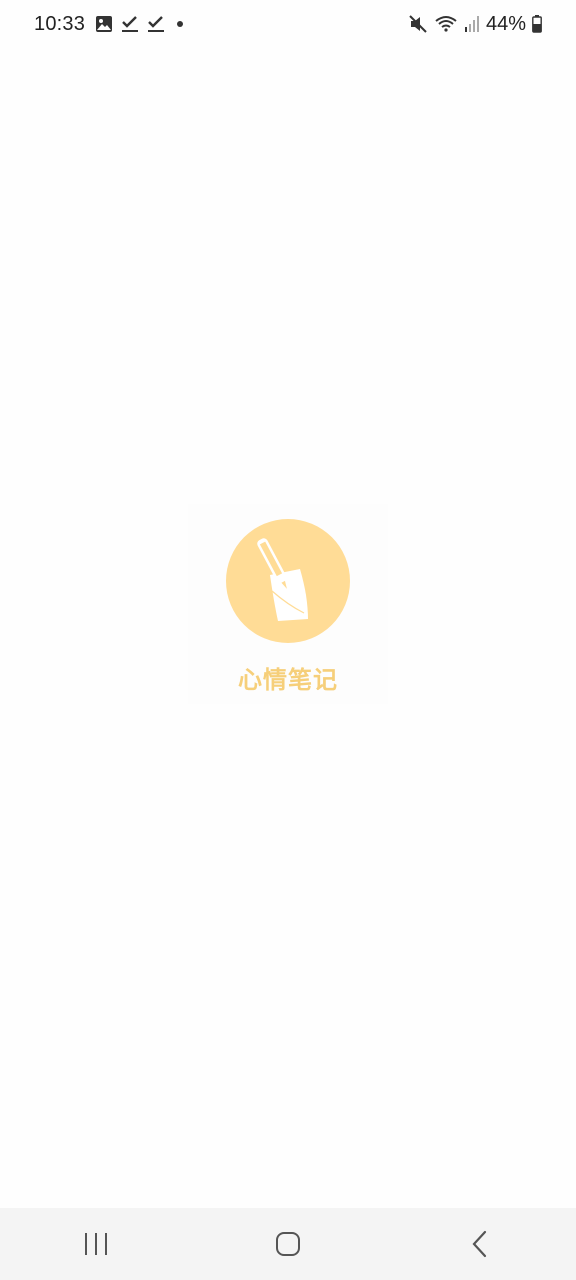 This screenshot has height=1280, width=576. What do you see at coordinates (446, 24) in the screenshot?
I see `wifi-icon` at bounding box center [446, 24].